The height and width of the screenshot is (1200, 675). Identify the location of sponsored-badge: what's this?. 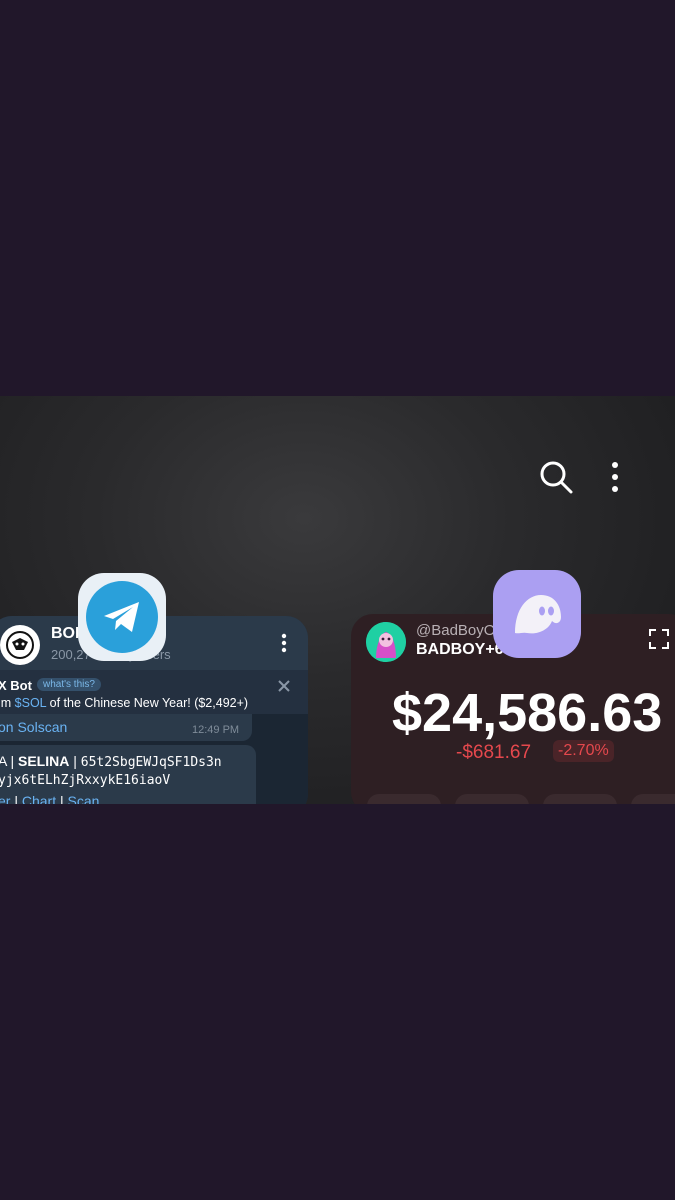
(69, 684).